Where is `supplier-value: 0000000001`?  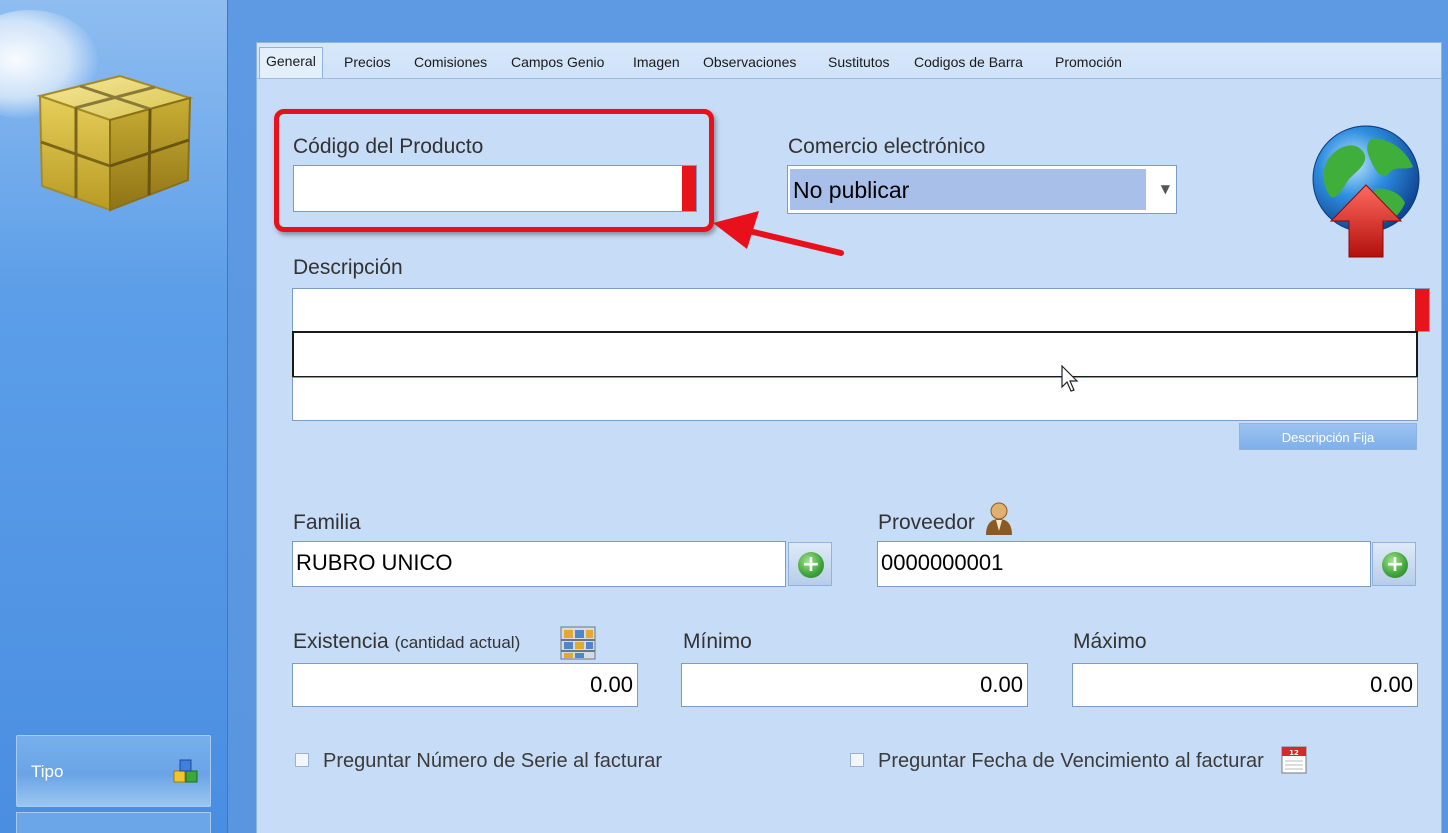
supplier-value: 0000000001 is located at coordinates (942, 562).